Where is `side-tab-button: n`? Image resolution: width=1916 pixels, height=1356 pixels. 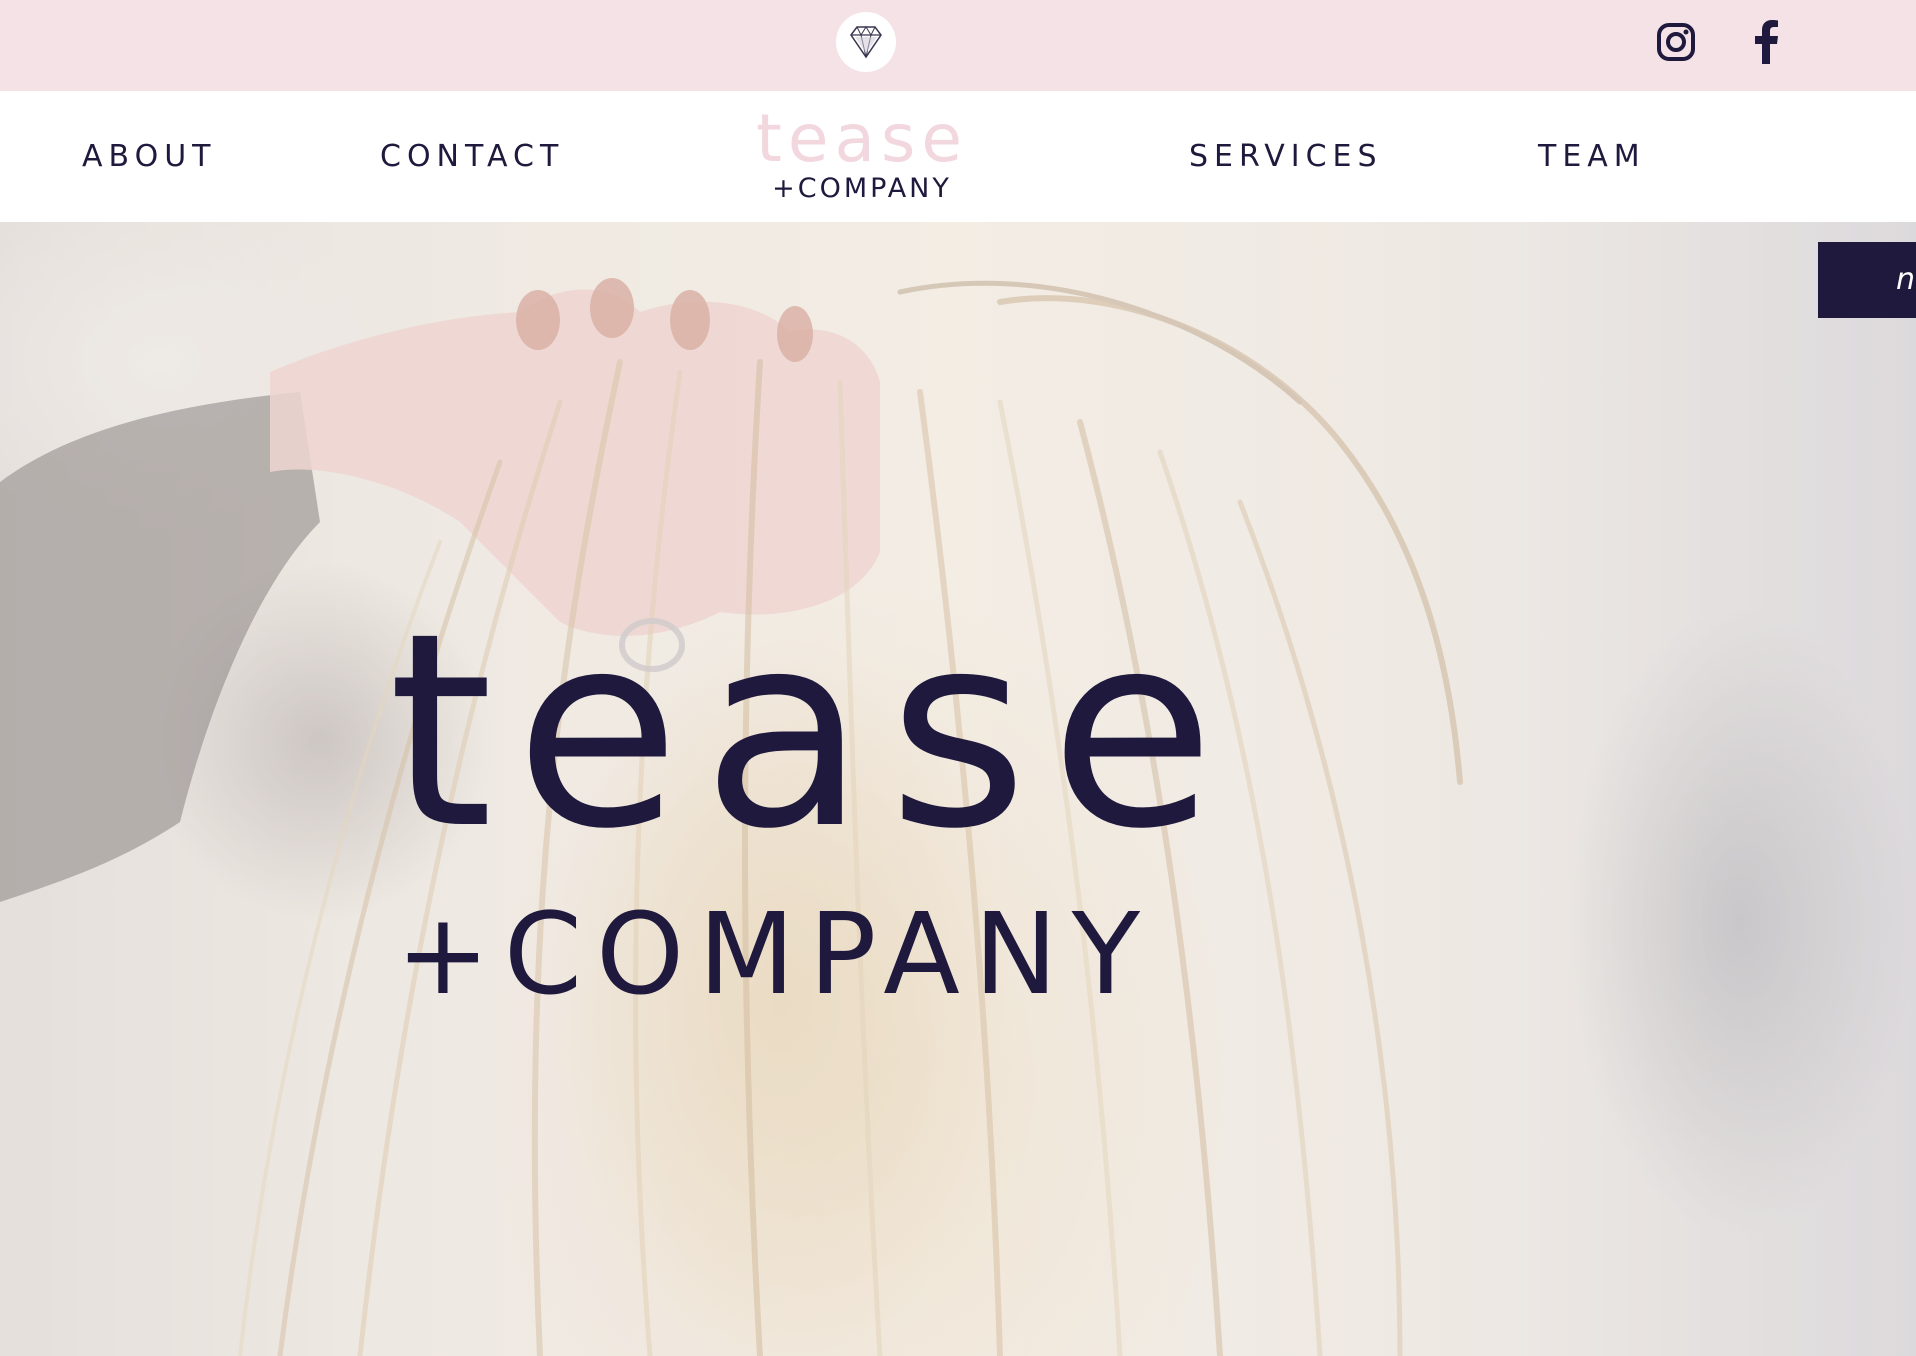
side-tab-button: n is located at coordinates (1867, 280).